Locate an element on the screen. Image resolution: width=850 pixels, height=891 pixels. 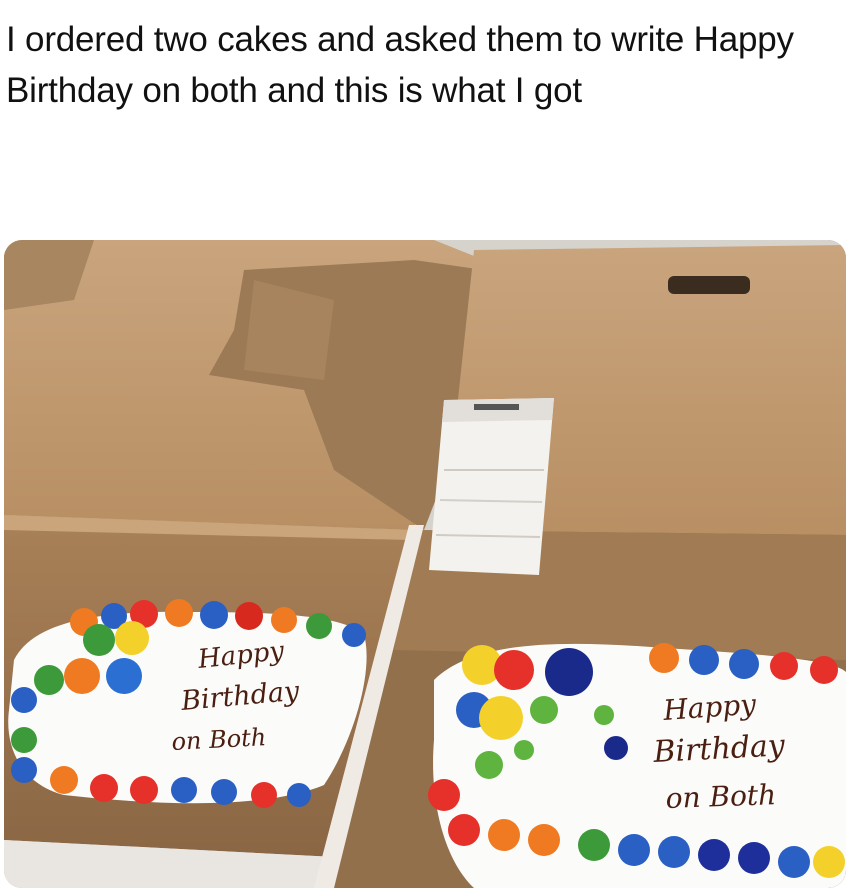
right-cake: Happy Birthday on Both is located at coordinates (637, 765).